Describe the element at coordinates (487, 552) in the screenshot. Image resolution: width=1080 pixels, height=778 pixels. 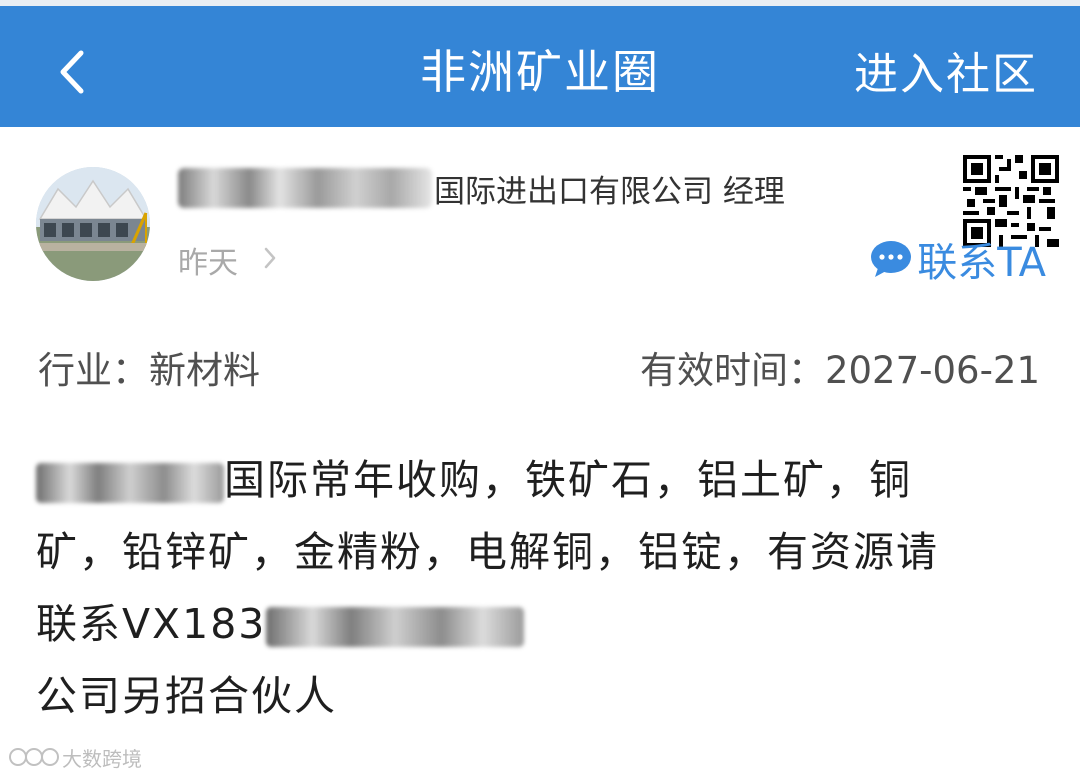
I see `content-line-2: 矿，铅锌矿，金精粉，电解铜，铝锭，有资源请` at that location.